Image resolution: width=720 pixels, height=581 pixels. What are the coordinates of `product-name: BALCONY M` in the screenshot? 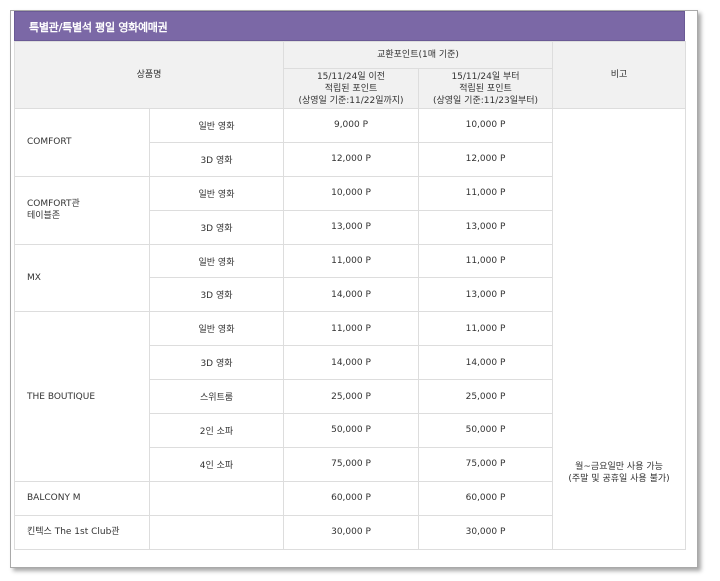 It's located at (82, 498).